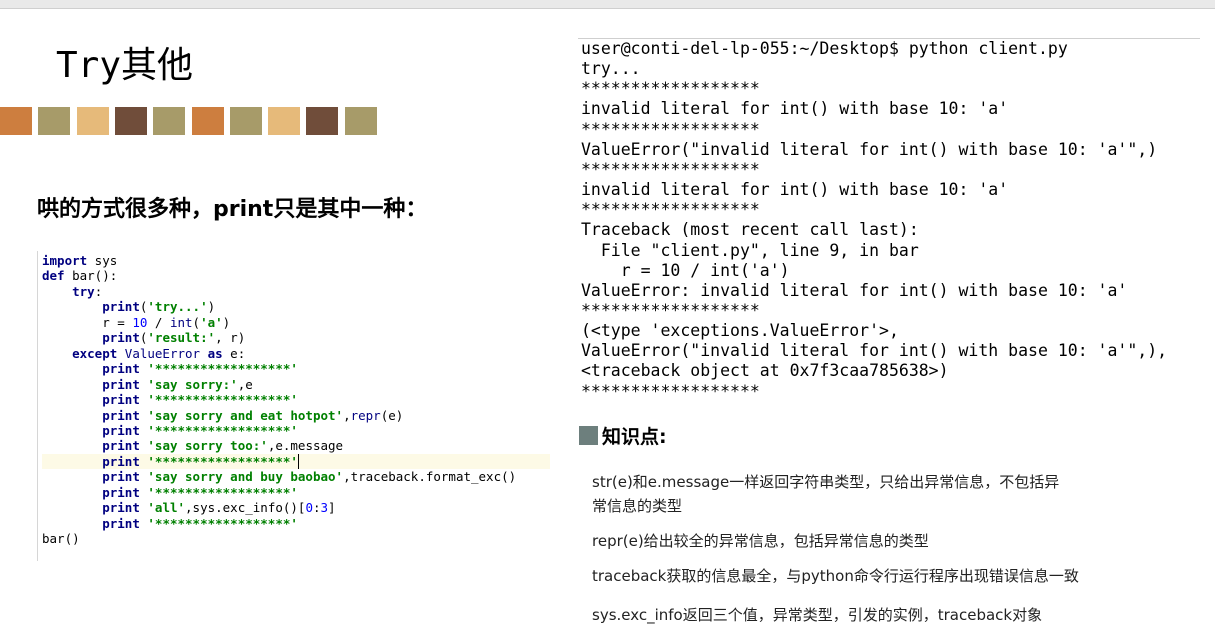  What do you see at coordinates (181, 338) in the screenshot?
I see `code-token: 'result:'` at bounding box center [181, 338].